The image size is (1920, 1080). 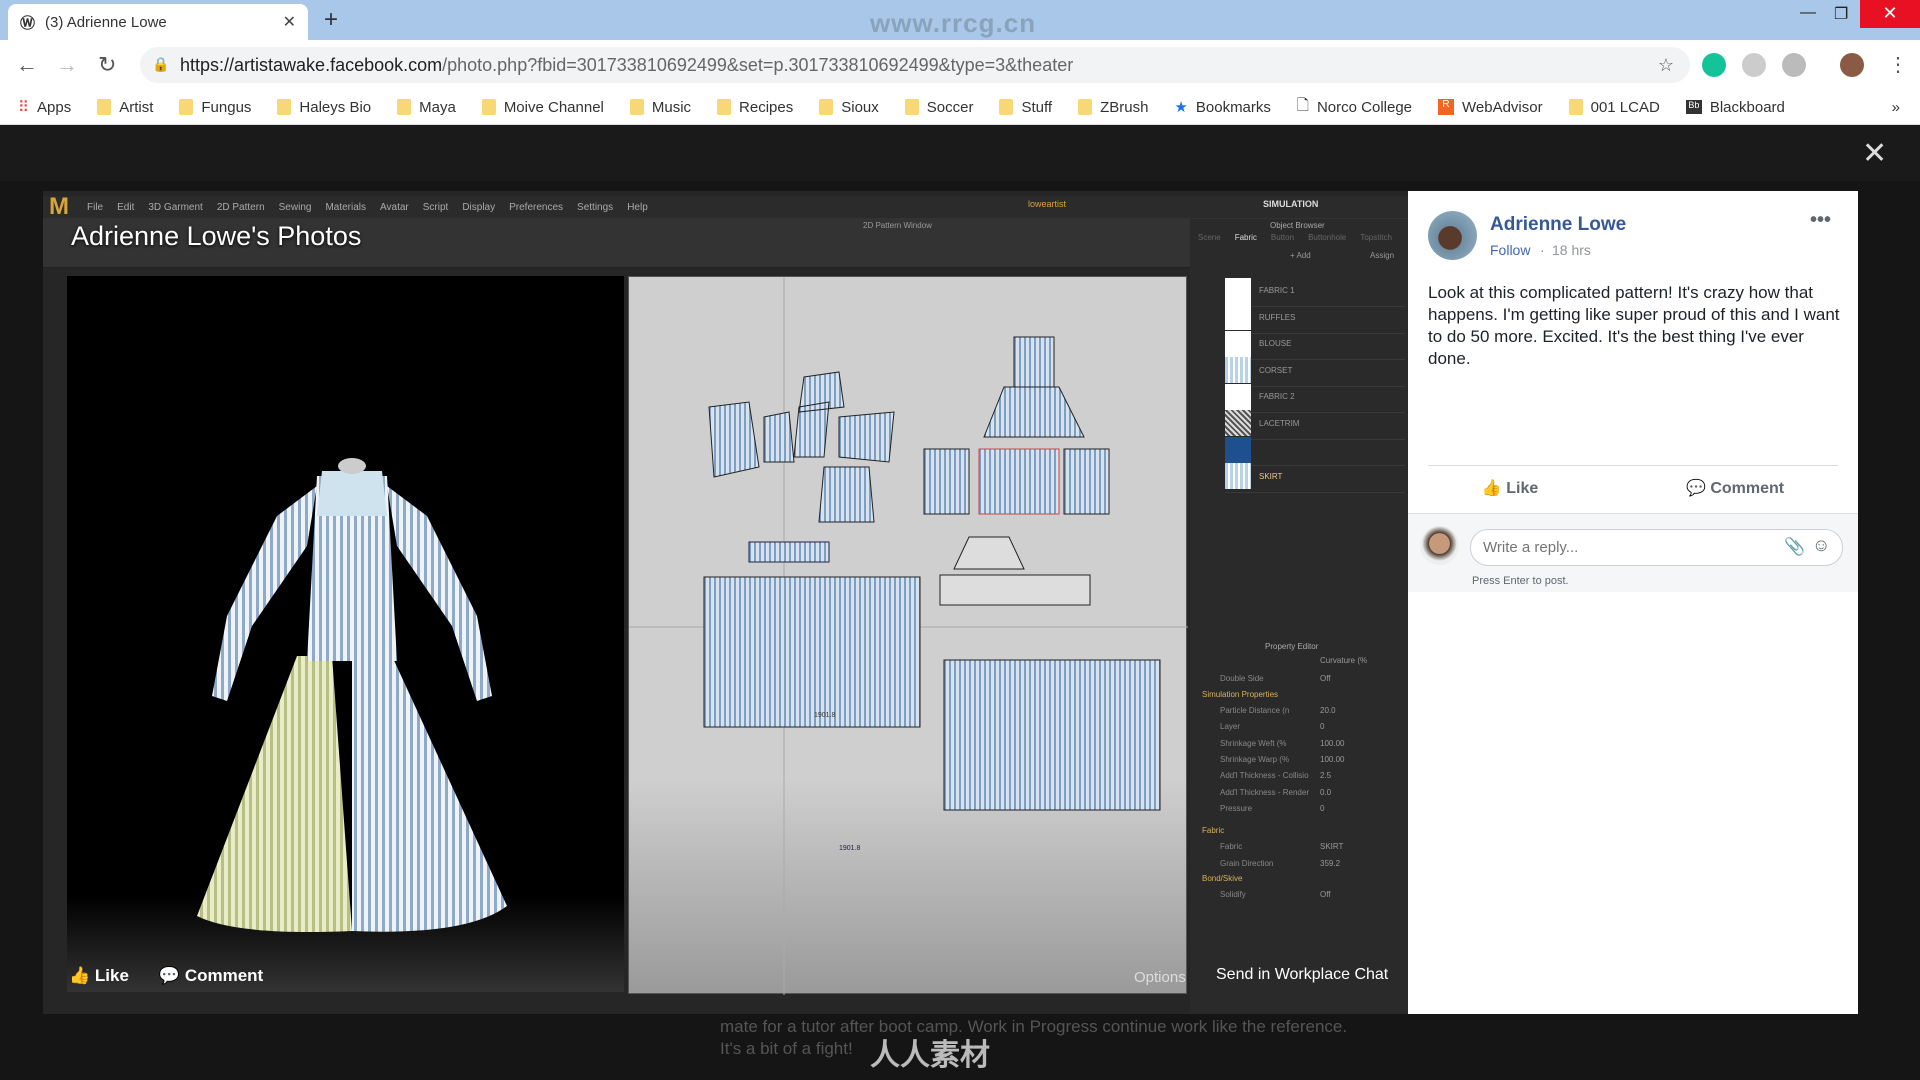 What do you see at coordinates (54, 107) in the screenshot?
I see `bookmark-label: Apps` at bounding box center [54, 107].